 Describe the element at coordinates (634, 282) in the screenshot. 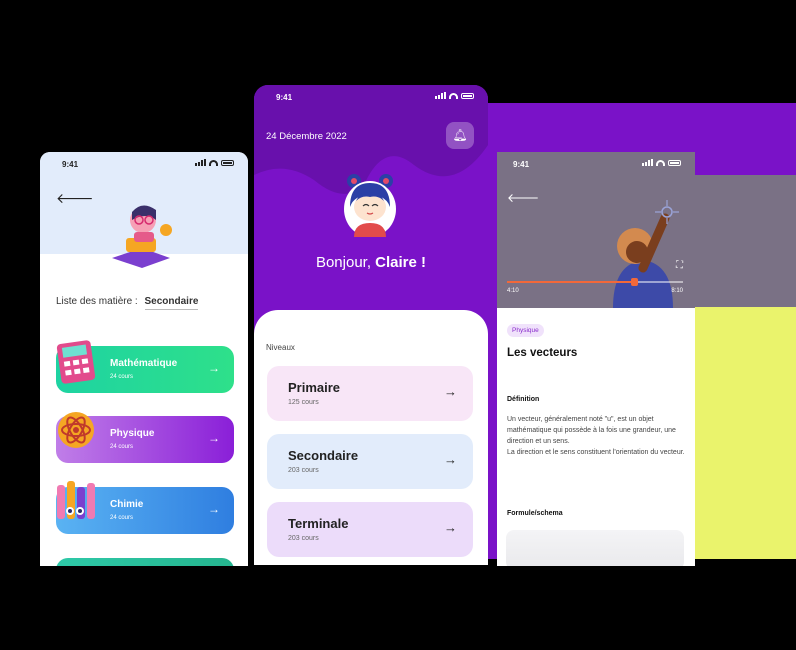

I see `video-scrubber-handle` at that location.